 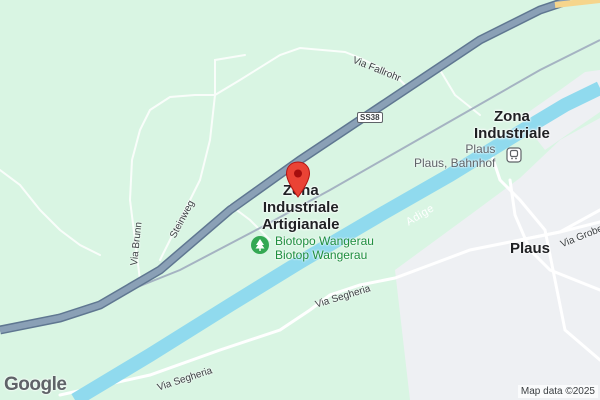 What do you see at coordinates (530, 248) in the screenshot?
I see `place-label-plaus: Plaus` at bounding box center [530, 248].